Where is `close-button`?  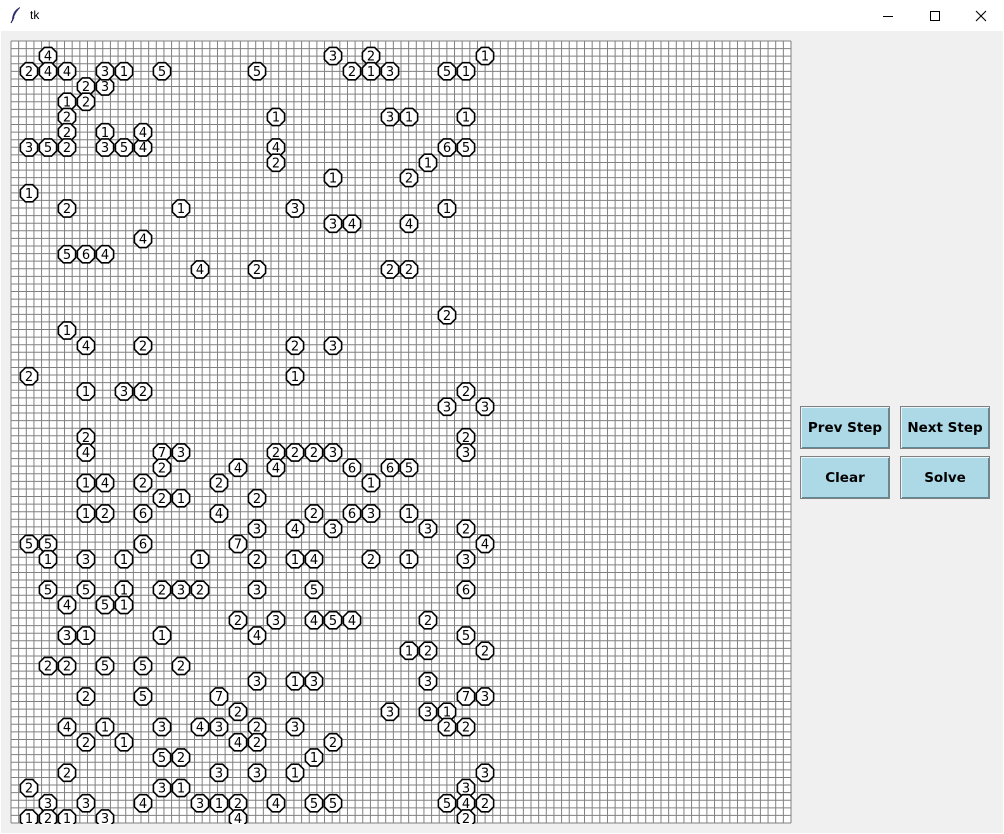 close-button is located at coordinates (981, 15).